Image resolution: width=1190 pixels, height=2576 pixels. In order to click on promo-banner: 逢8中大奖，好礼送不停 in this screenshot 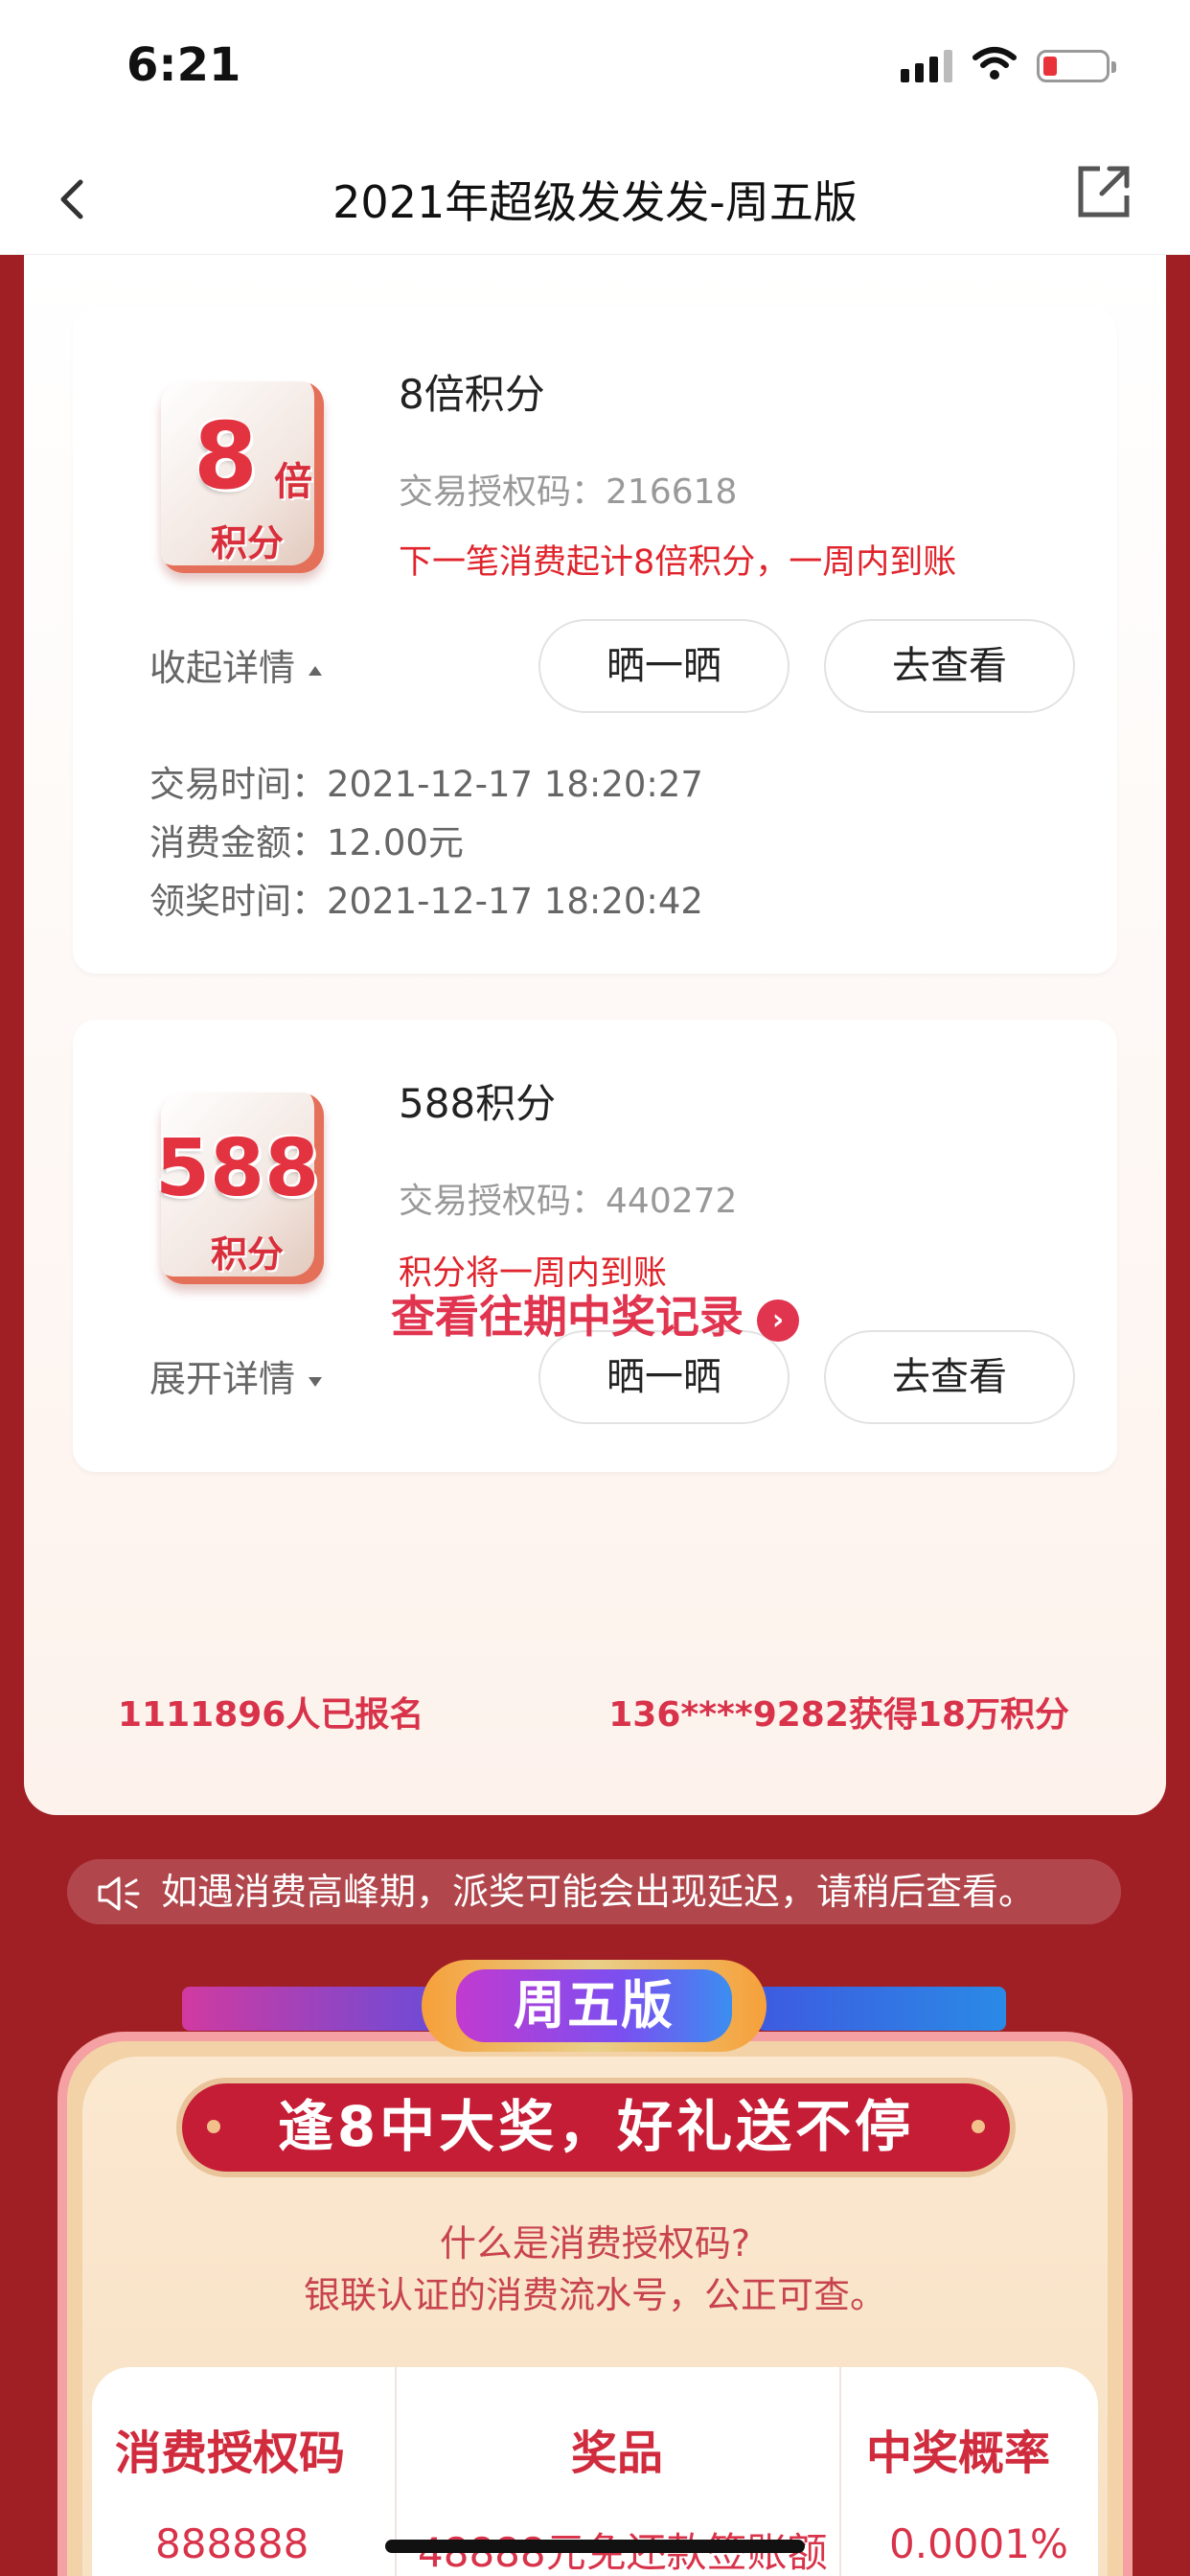, I will do `click(596, 2127)`.